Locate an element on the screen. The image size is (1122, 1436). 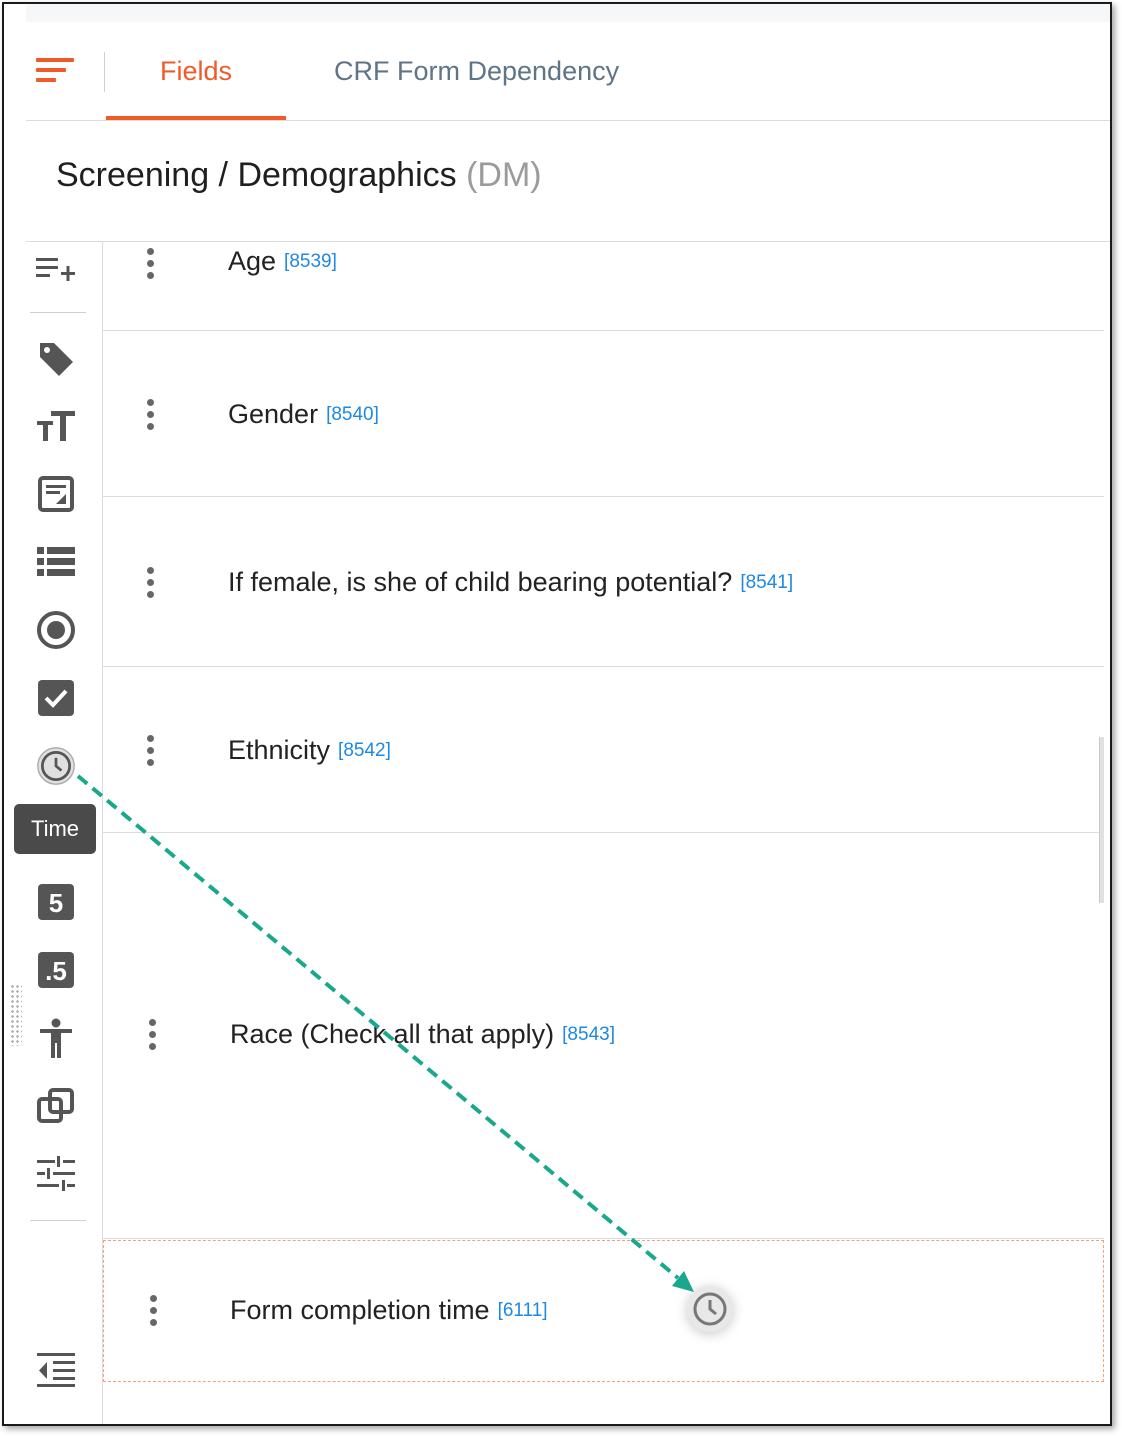
tag-icon is located at coordinates (56, 358).